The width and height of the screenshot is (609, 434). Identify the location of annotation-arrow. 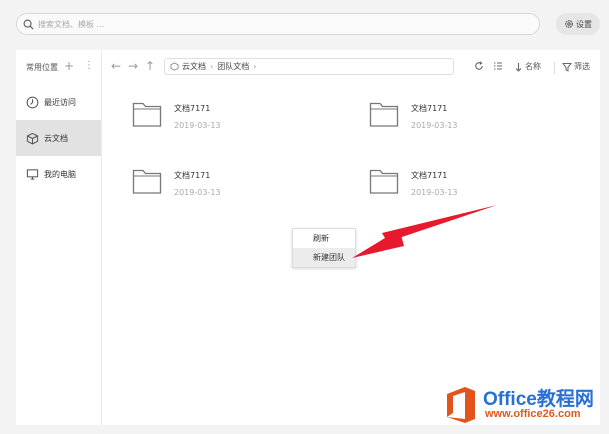
(424, 231).